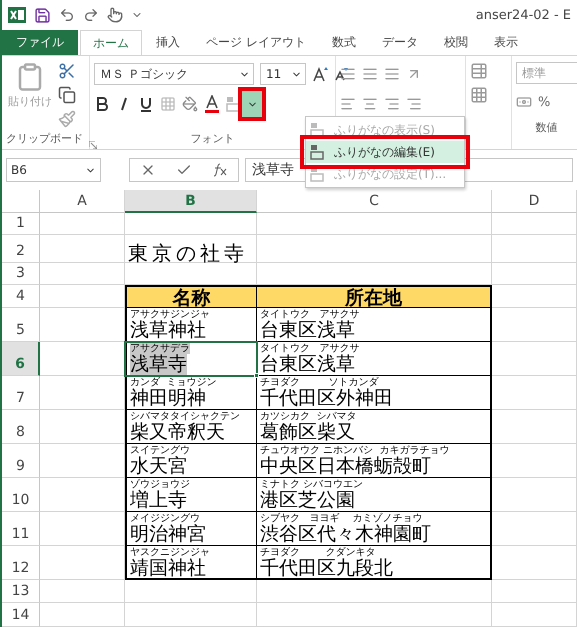 Image resolution: width=577 pixels, height=627 pixels. I want to click on table-header-cell: 名称, so click(191, 296).